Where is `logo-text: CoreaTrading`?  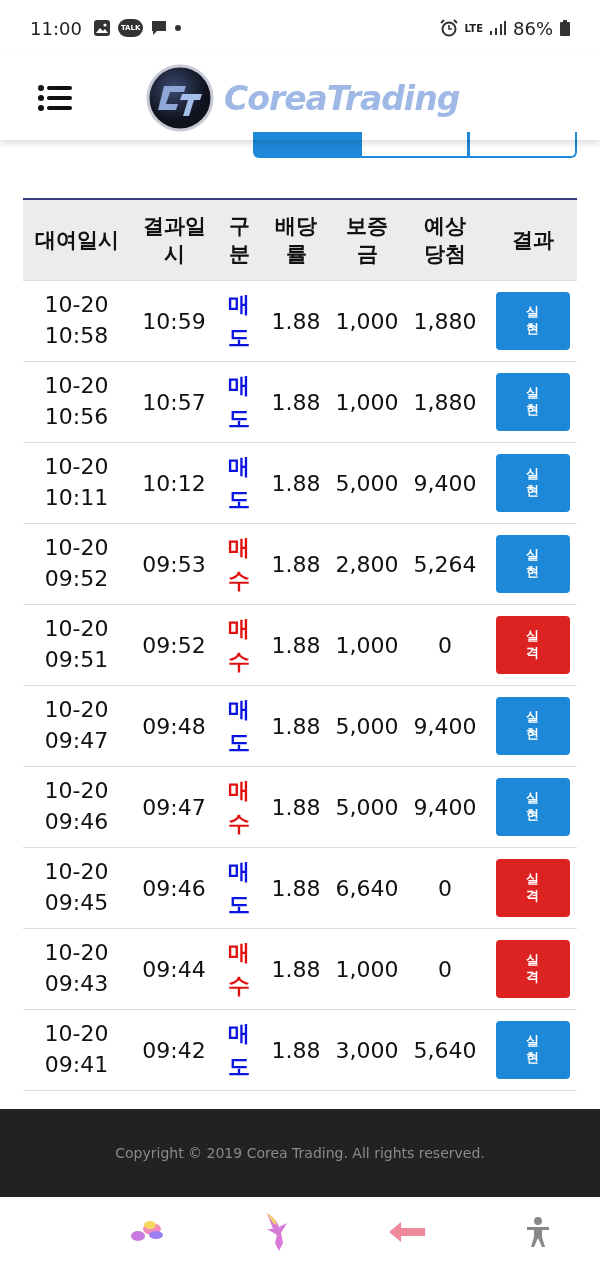 logo-text: CoreaTrading is located at coordinates (342, 98).